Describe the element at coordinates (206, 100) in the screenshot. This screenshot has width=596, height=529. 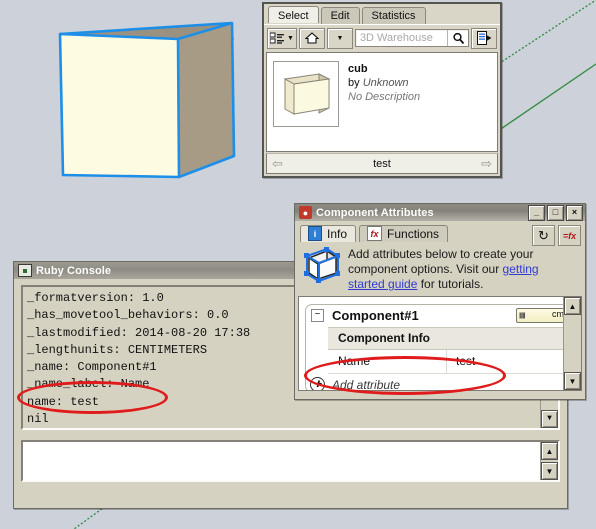
I see `cube-right-face` at that location.